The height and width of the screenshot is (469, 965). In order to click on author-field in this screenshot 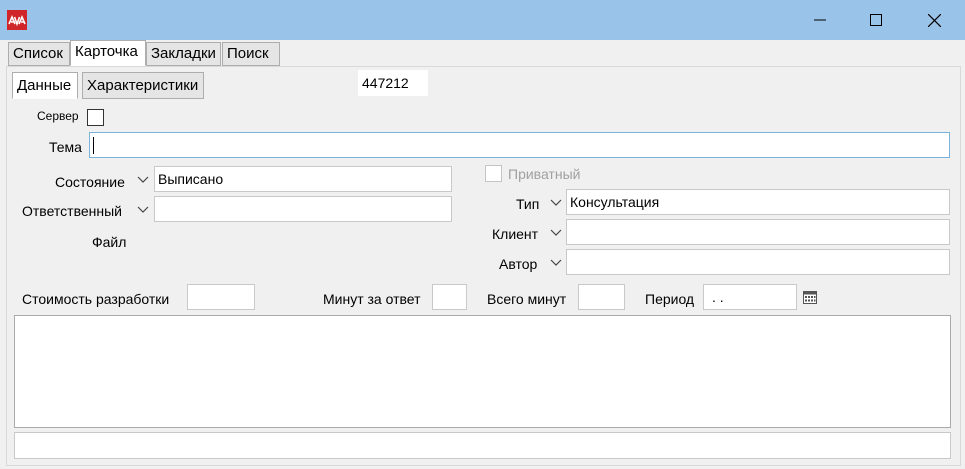, I will do `click(758, 262)`.